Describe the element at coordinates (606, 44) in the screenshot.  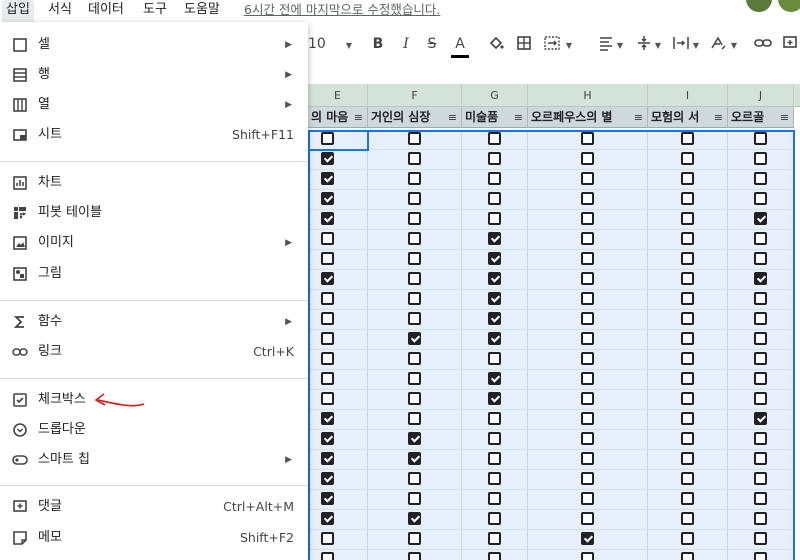
I see `horizontal-align-icon` at that location.